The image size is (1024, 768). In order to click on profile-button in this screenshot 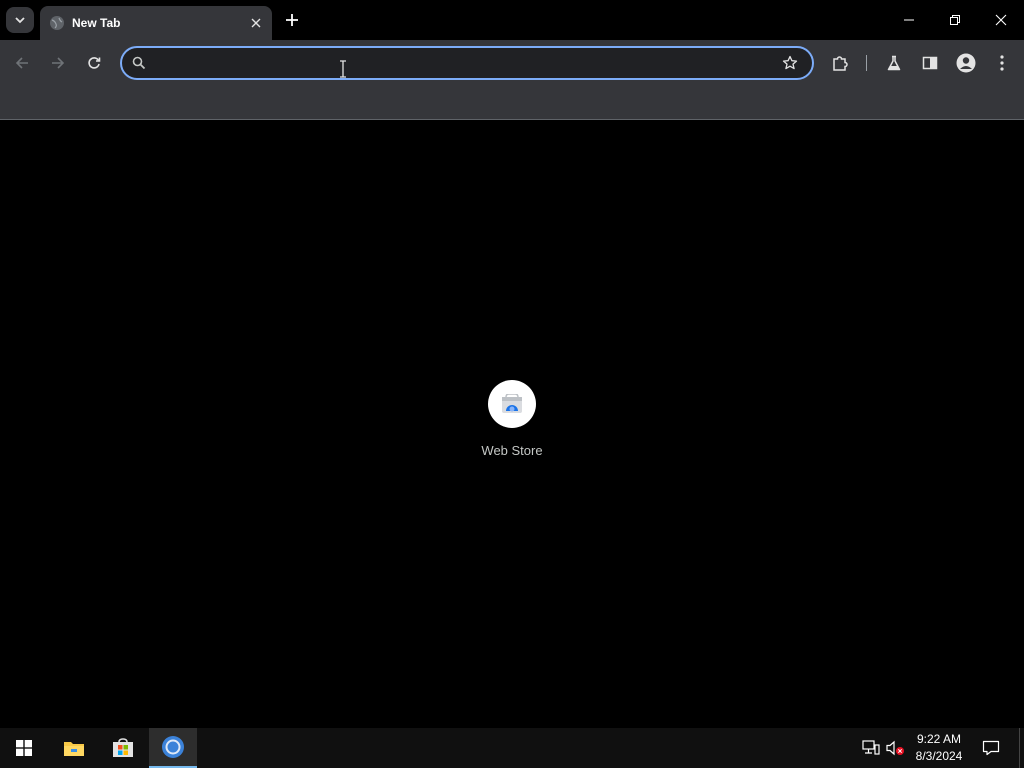, I will do `click(966, 63)`.